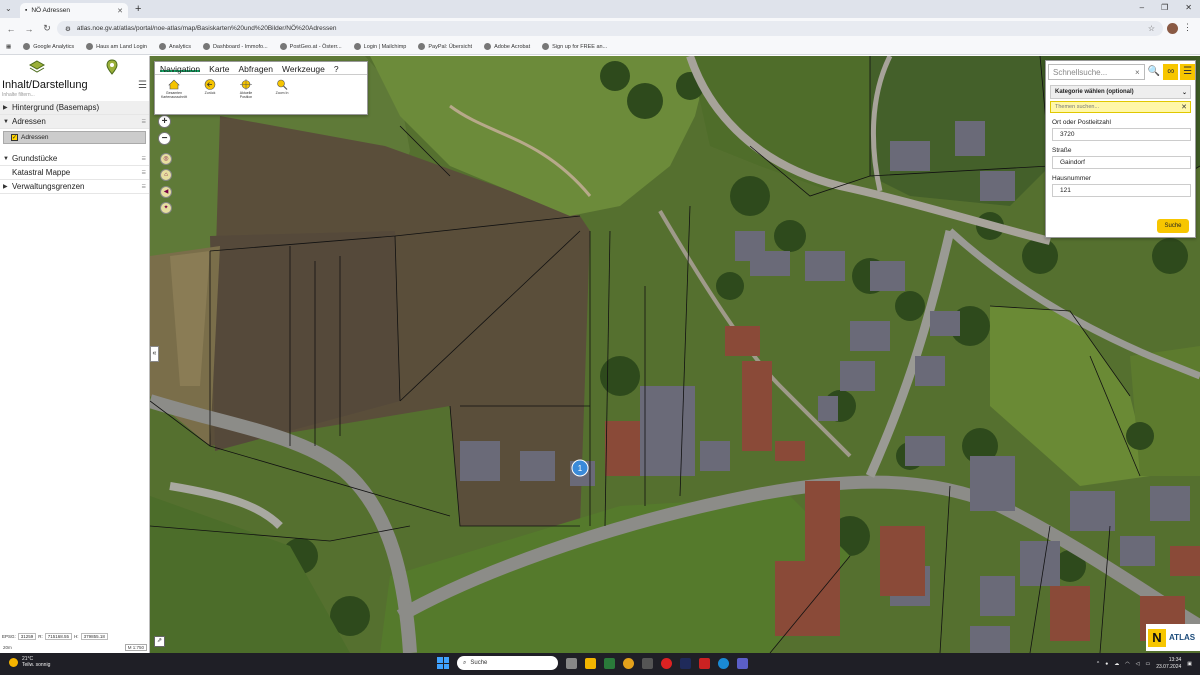  What do you see at coordinates (166, 175) in the screenshot?
I see `home-tool-icon: ⌂` at bounding box center [166, 175].